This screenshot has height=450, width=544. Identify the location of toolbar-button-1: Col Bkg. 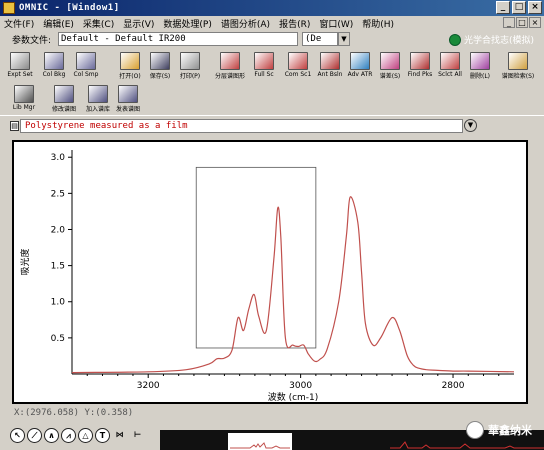
(54, 67).